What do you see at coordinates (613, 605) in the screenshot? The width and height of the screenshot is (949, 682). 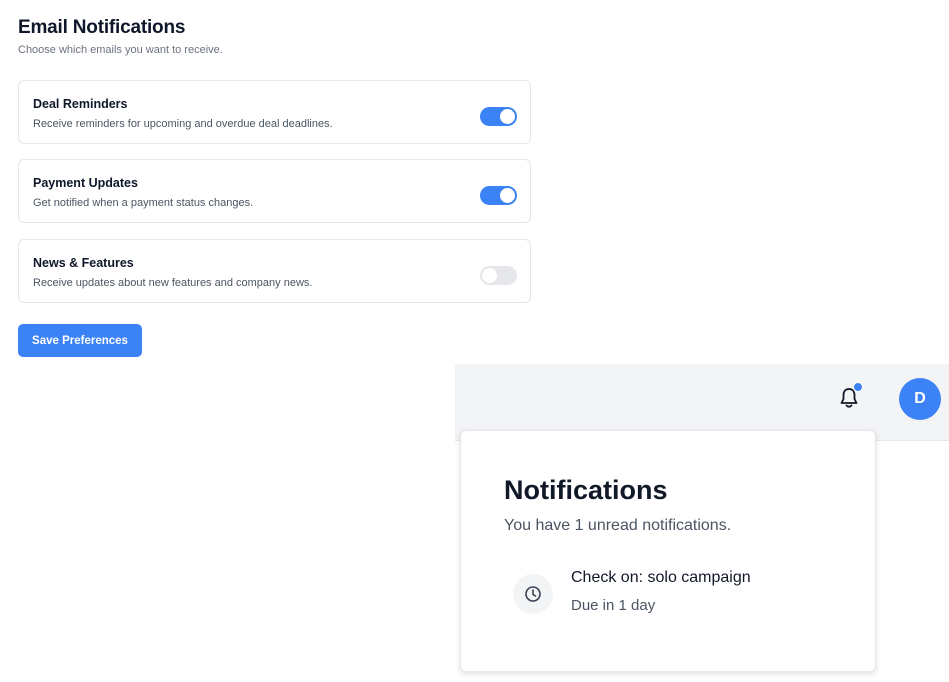 I see `notification-due: Due in 1 day` at bounding box center [613, 605].